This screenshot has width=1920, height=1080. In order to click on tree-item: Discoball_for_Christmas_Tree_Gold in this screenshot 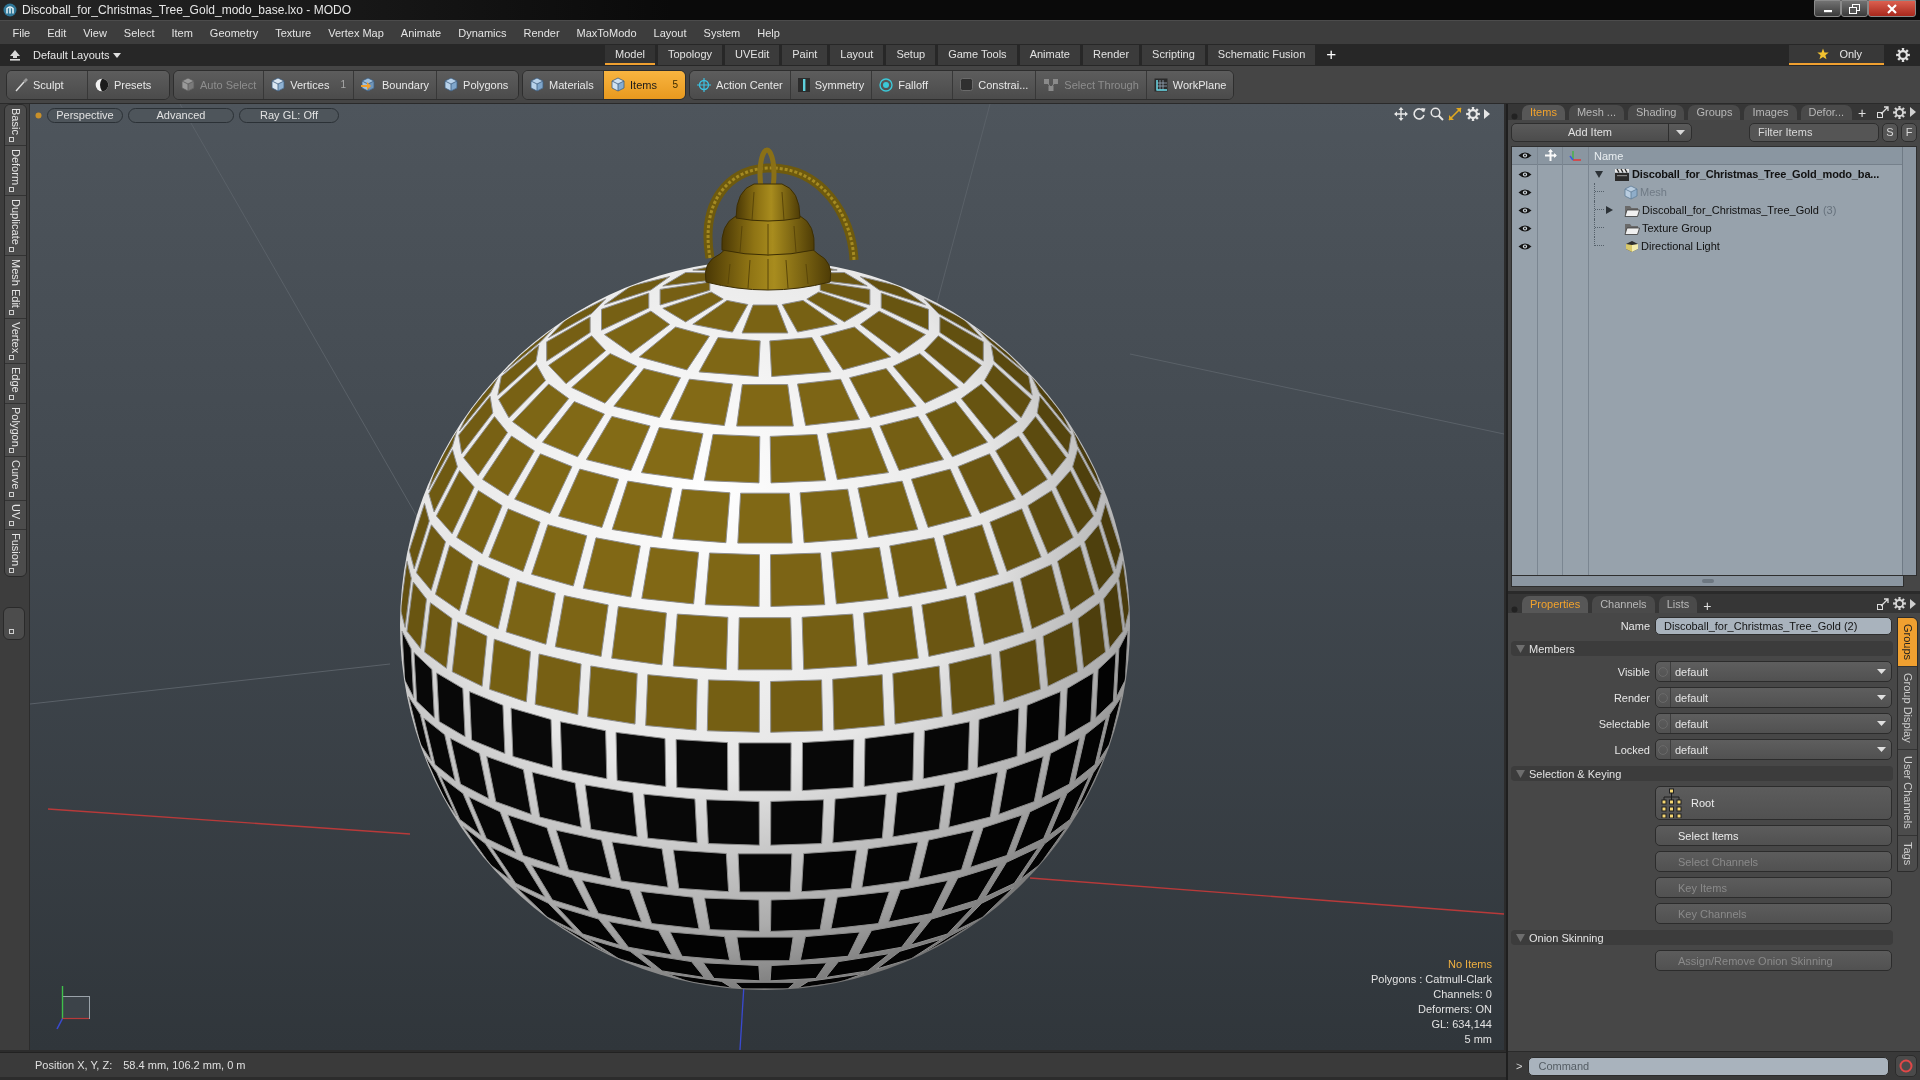, I will do `click(1730, 210)`.